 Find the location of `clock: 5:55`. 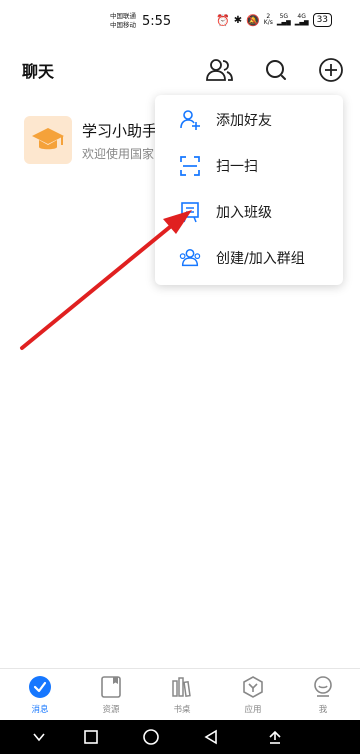

clock: 5:55 is located at coordinates (157, 21).